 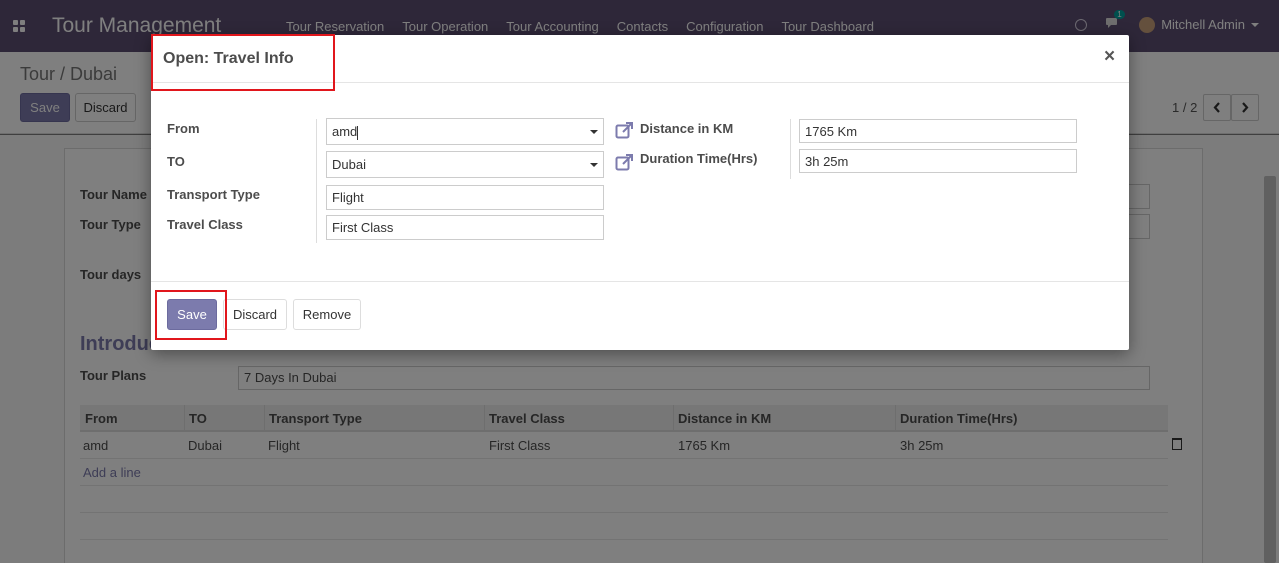 What do you see at coordinates (1109, 56) in the screenshot?
I see `close-icon: ×` at bounding box center [1109, 56].